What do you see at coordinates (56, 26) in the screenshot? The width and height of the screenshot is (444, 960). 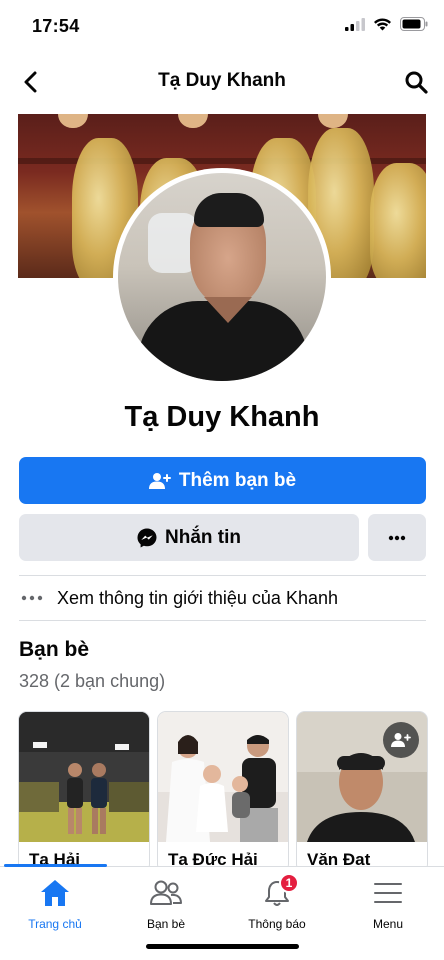 I see `status-time: 17:54` at bounding box center [56, 26].